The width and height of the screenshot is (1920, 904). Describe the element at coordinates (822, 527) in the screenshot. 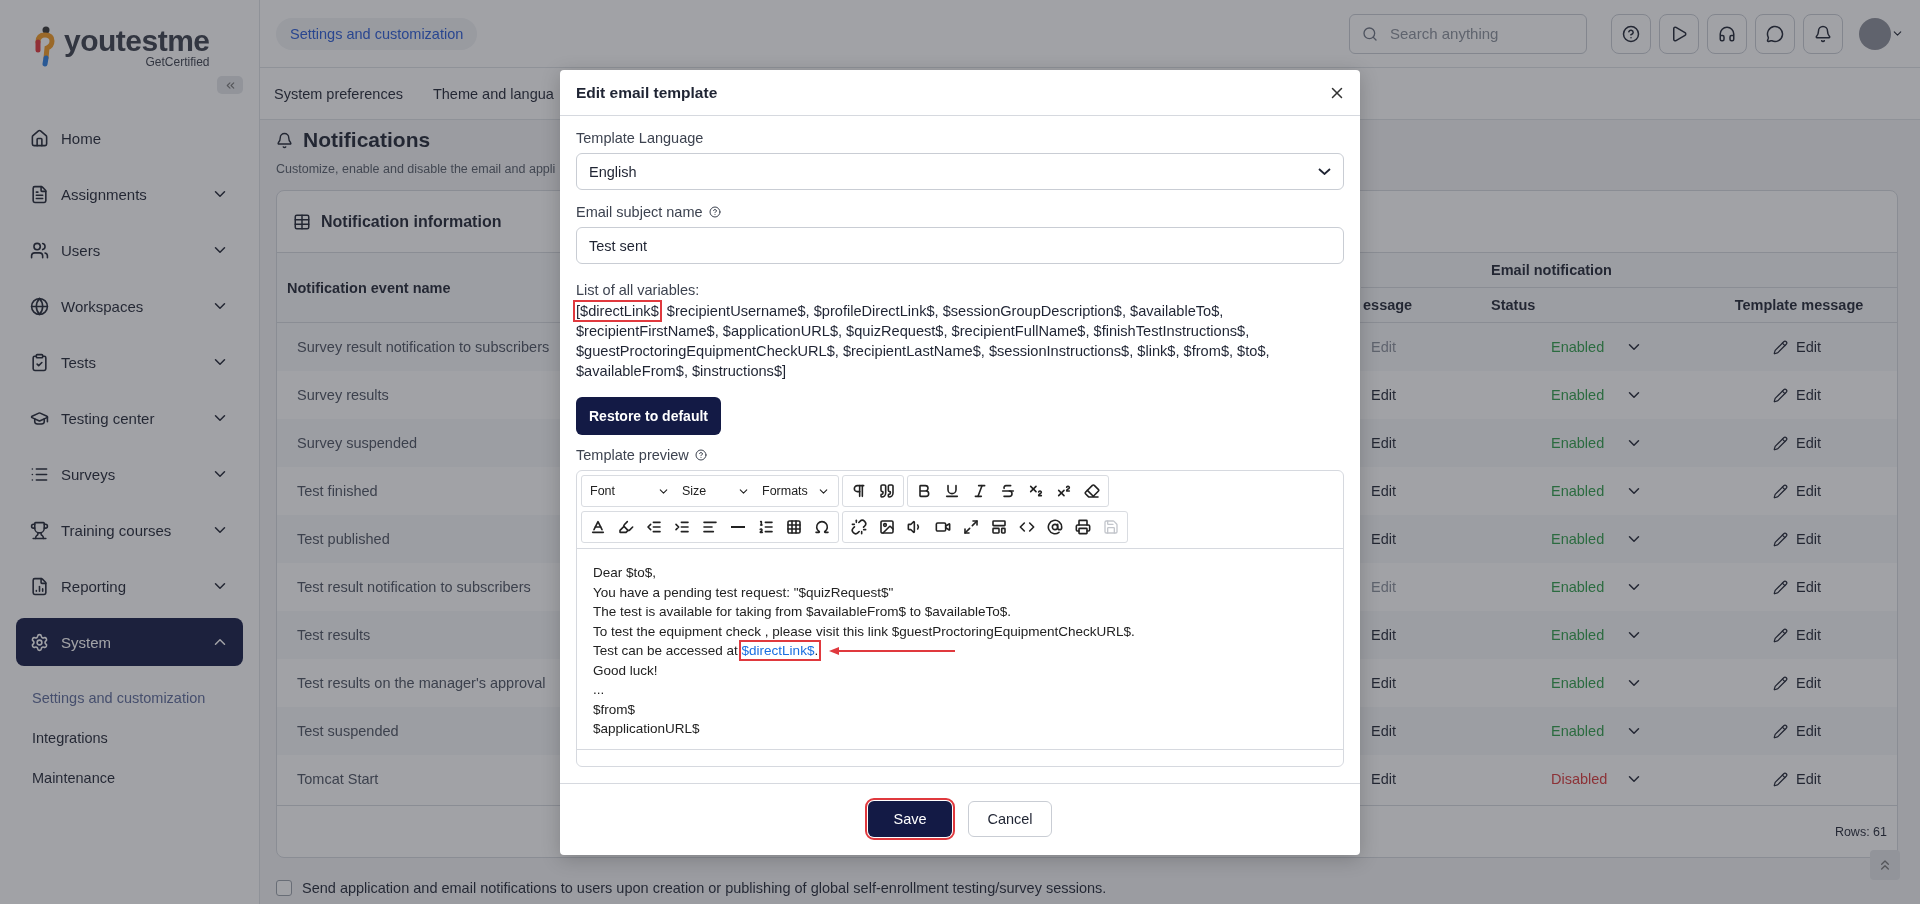

I see `omega-icon` at that location.